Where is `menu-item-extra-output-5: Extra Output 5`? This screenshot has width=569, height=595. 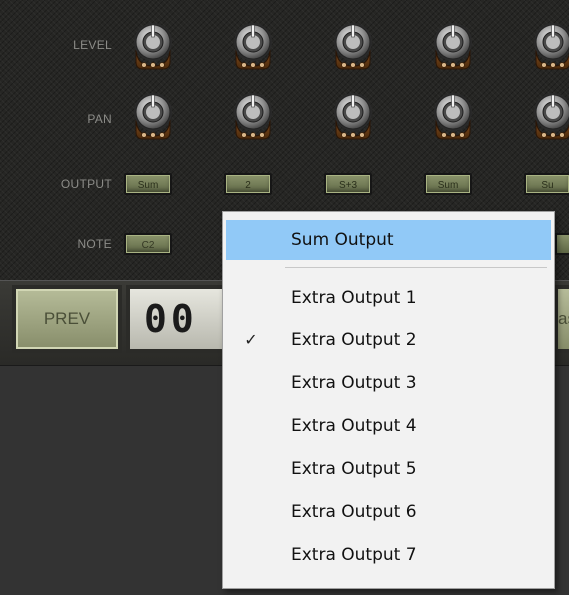
menu-item-extra-output-5: Extra Output 5 is located at coordinates (388, 469).